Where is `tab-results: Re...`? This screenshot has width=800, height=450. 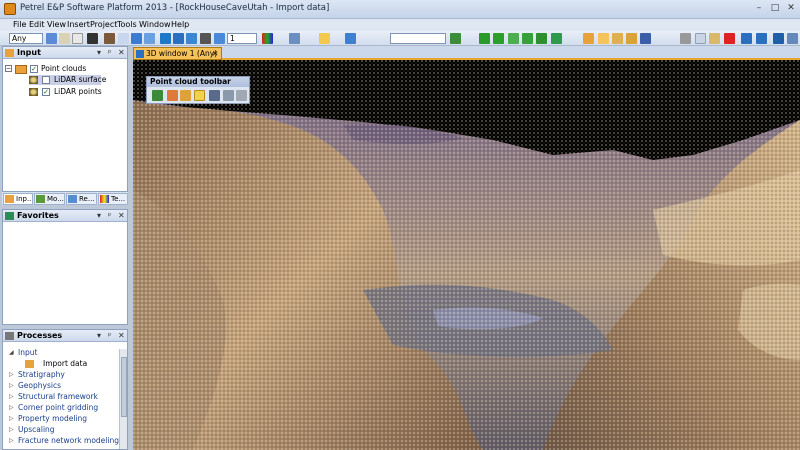 tab-results: Re... is located at coordinates (81, 199).